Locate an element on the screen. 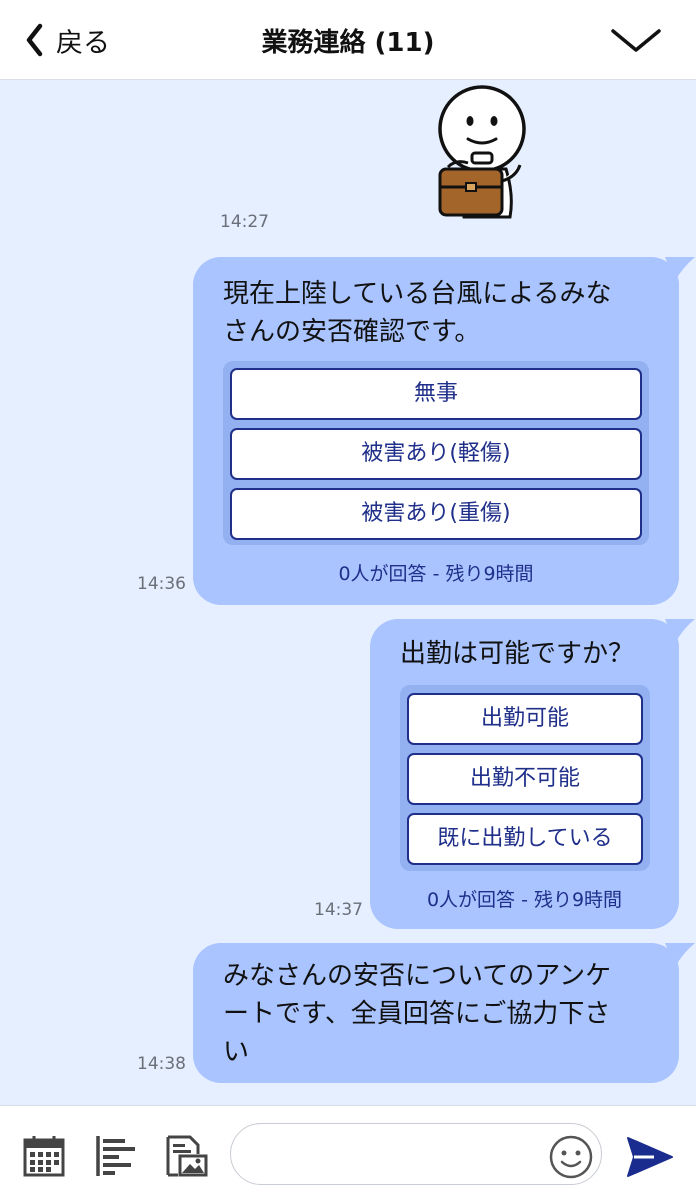 The height and width of the screenshot is (1200, 696). message-text-line: ートです、全員回答にご協力下さ is located at coordinates (417, 1014).